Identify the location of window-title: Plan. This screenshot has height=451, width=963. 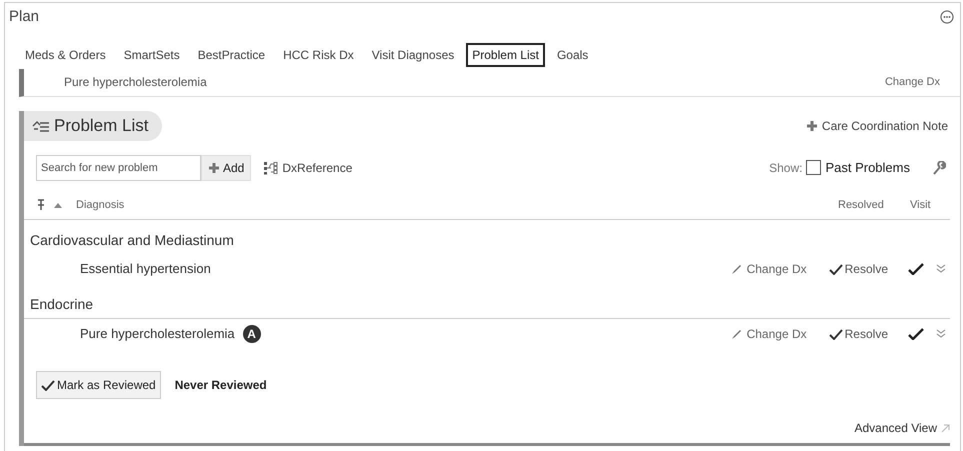
(24, 17).